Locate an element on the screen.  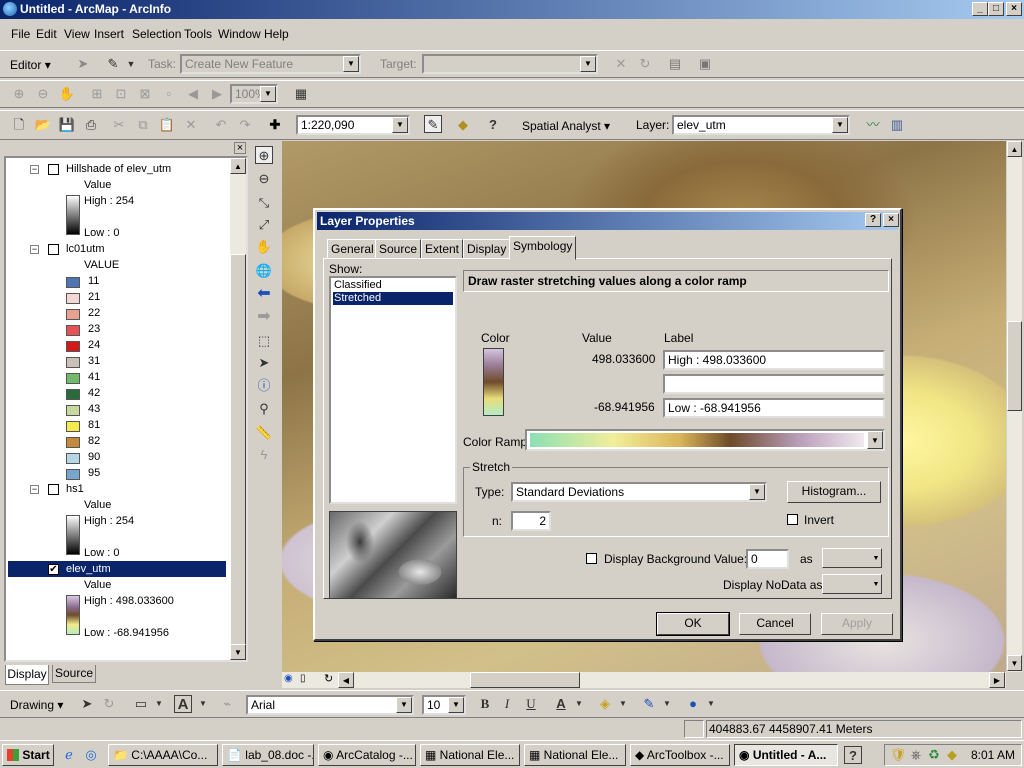
find-icon: ⚲ is located at coordinates (264, 409).